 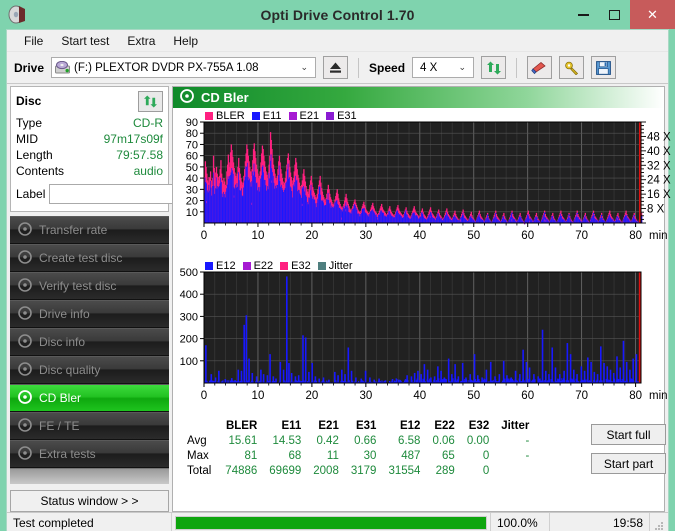 I want to click on stats-cell: 487, so click(x=411, y=455).